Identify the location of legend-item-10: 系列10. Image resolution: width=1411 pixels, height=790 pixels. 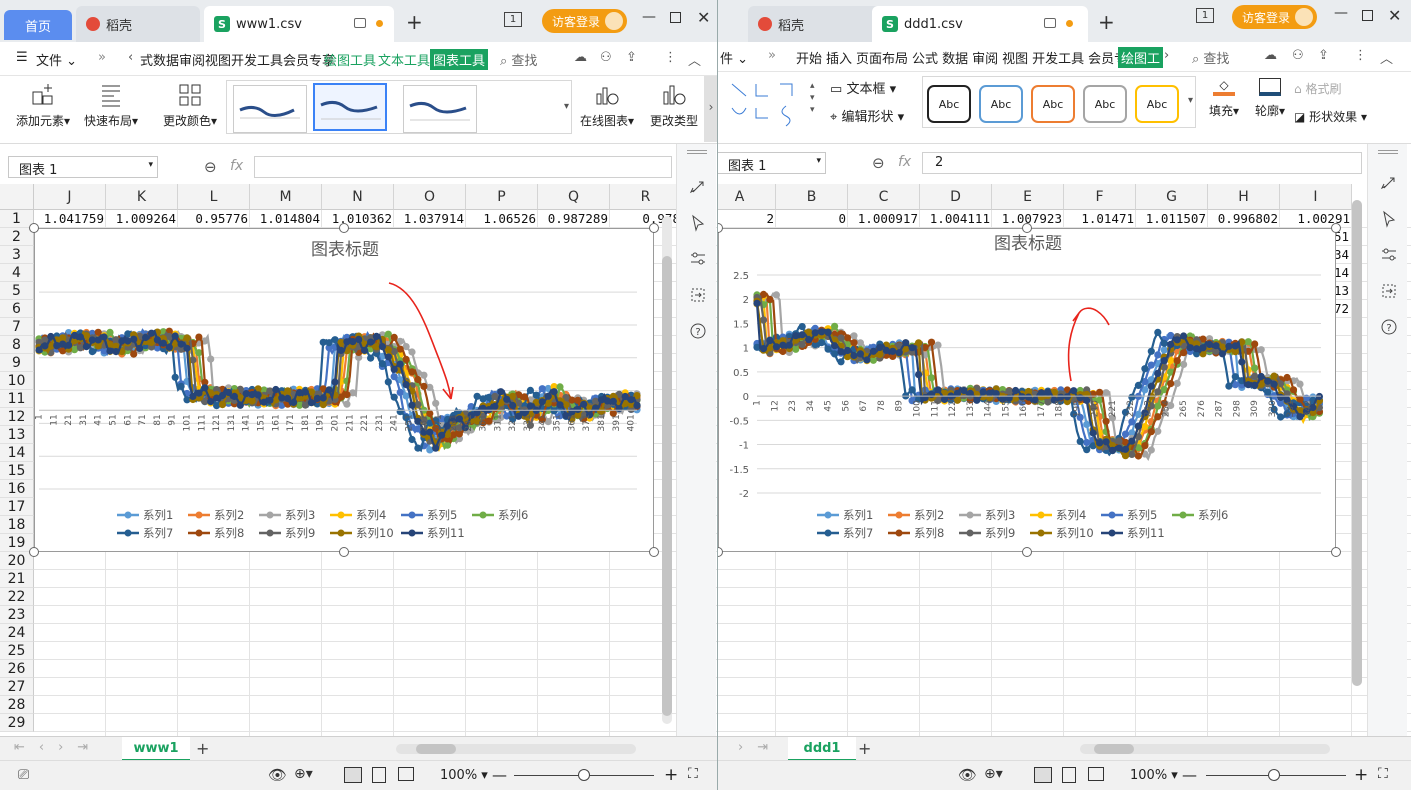
(1062, 533).